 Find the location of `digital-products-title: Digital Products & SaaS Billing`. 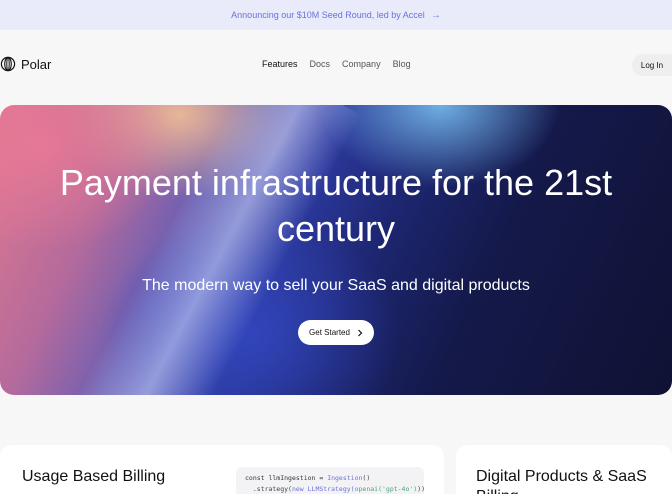

digital-products-title: Digital Products & SaaS Billing is located at coordinates (561, 481).